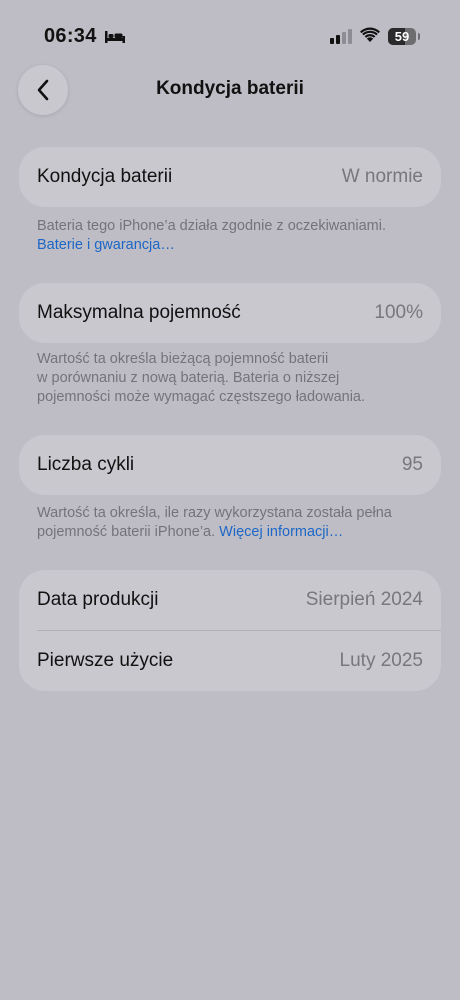  What do you see at coordinates (126, 532) in the screenshot?
I see `cycle-count-note-text: pojemność baterii iPhone’a.` at bounding box center [126, 532].